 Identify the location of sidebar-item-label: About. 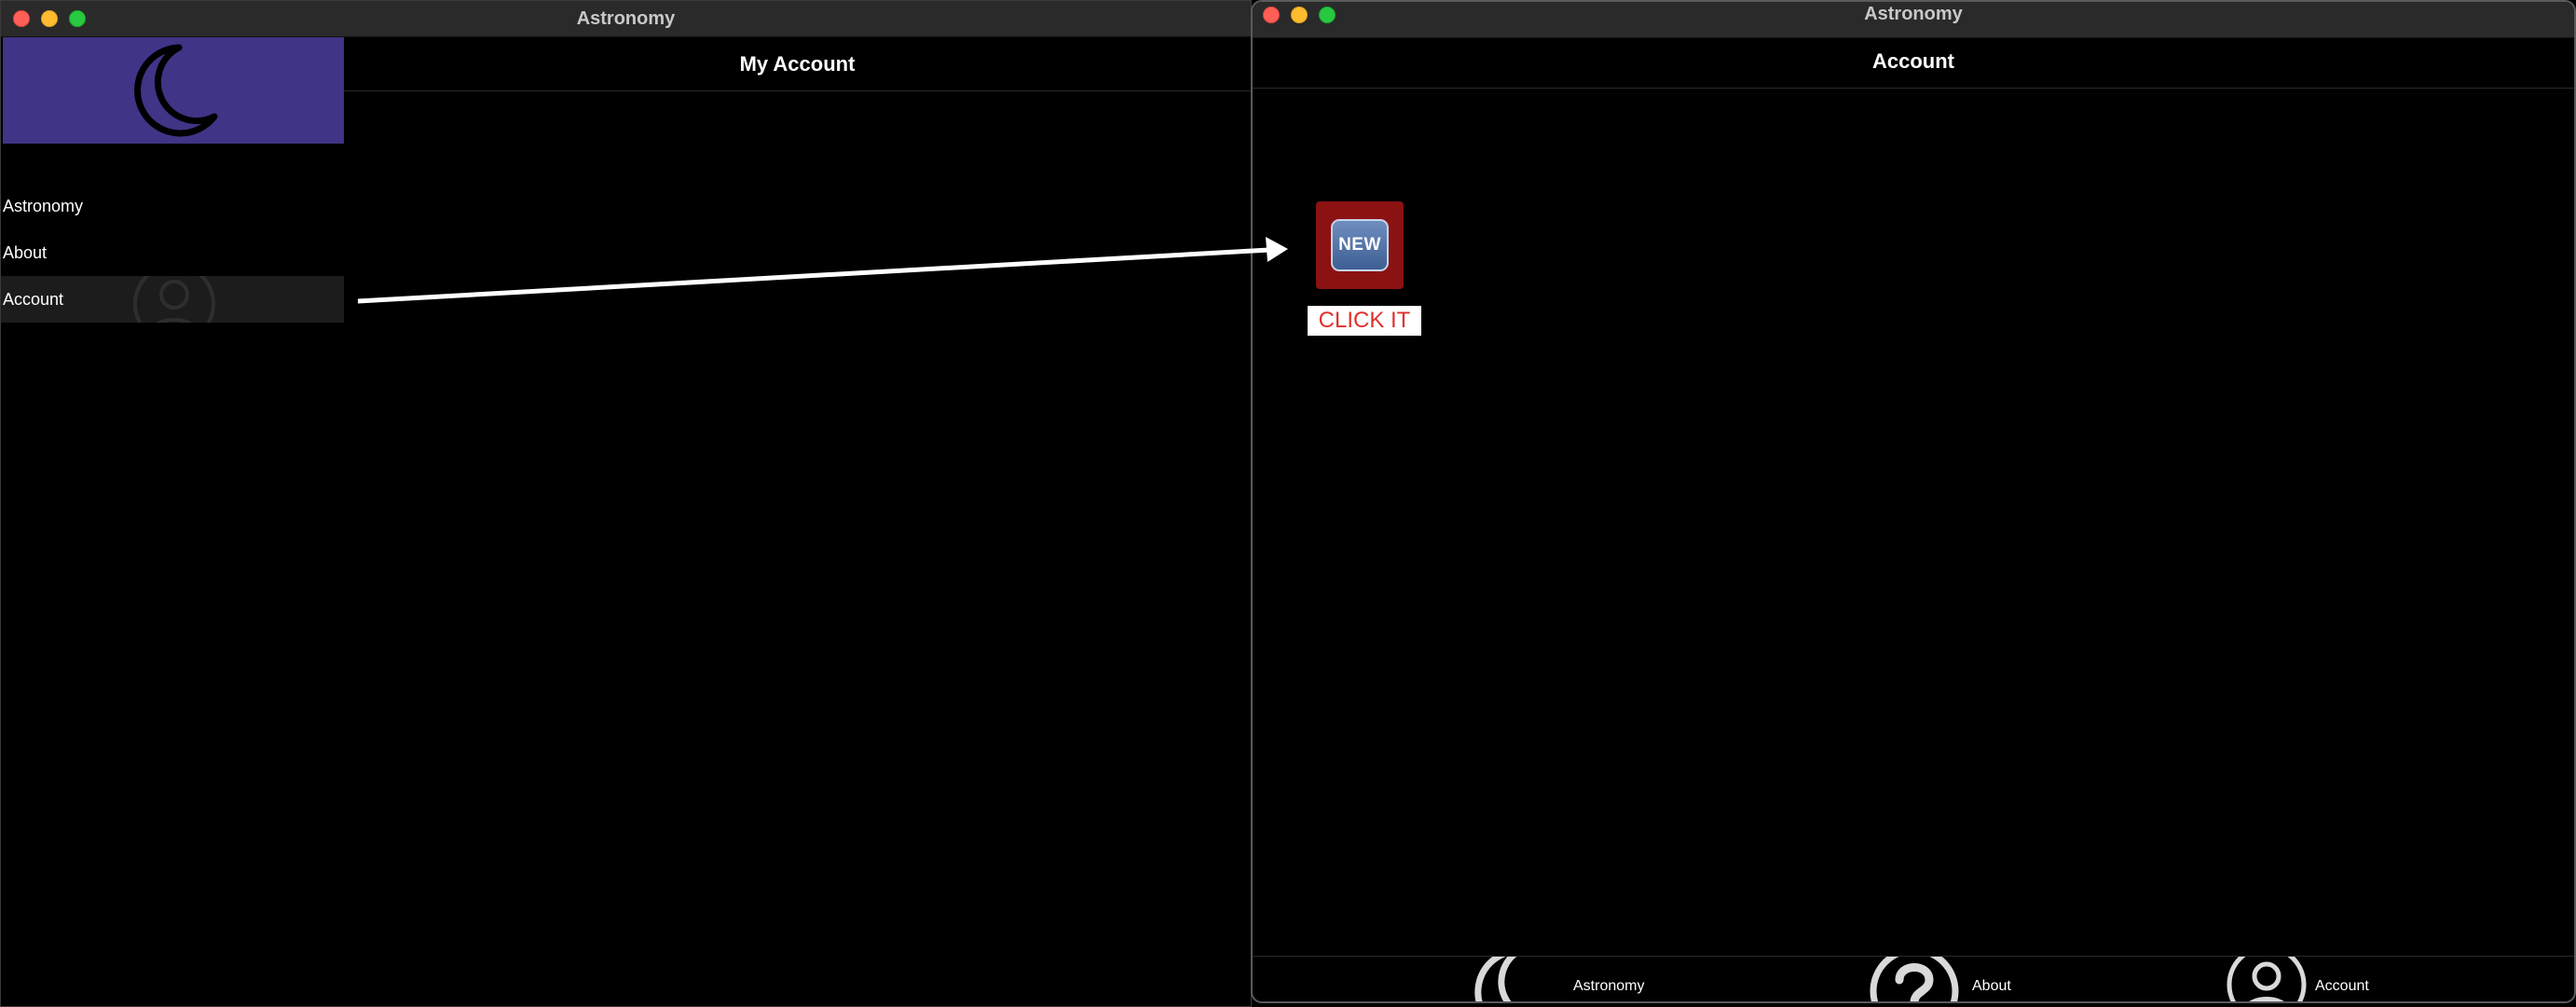
(25, 252).